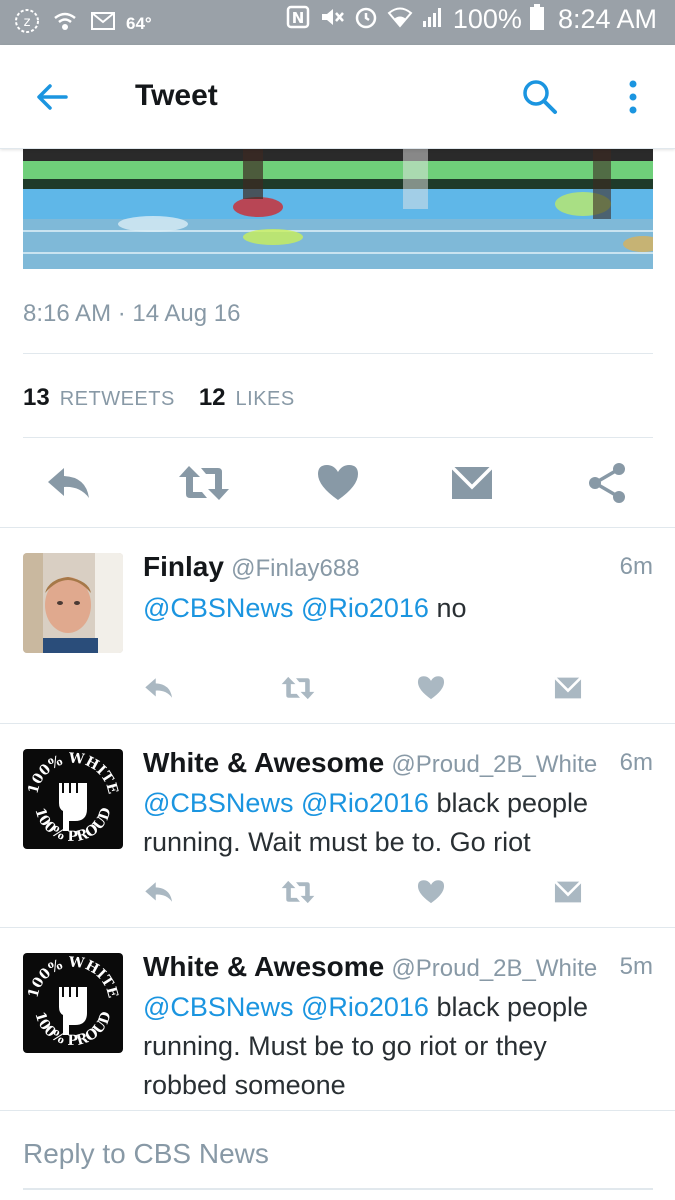 The height and width of the screenshot is (1200, 675). I want to click on svg-text: z, so click(27, 22).